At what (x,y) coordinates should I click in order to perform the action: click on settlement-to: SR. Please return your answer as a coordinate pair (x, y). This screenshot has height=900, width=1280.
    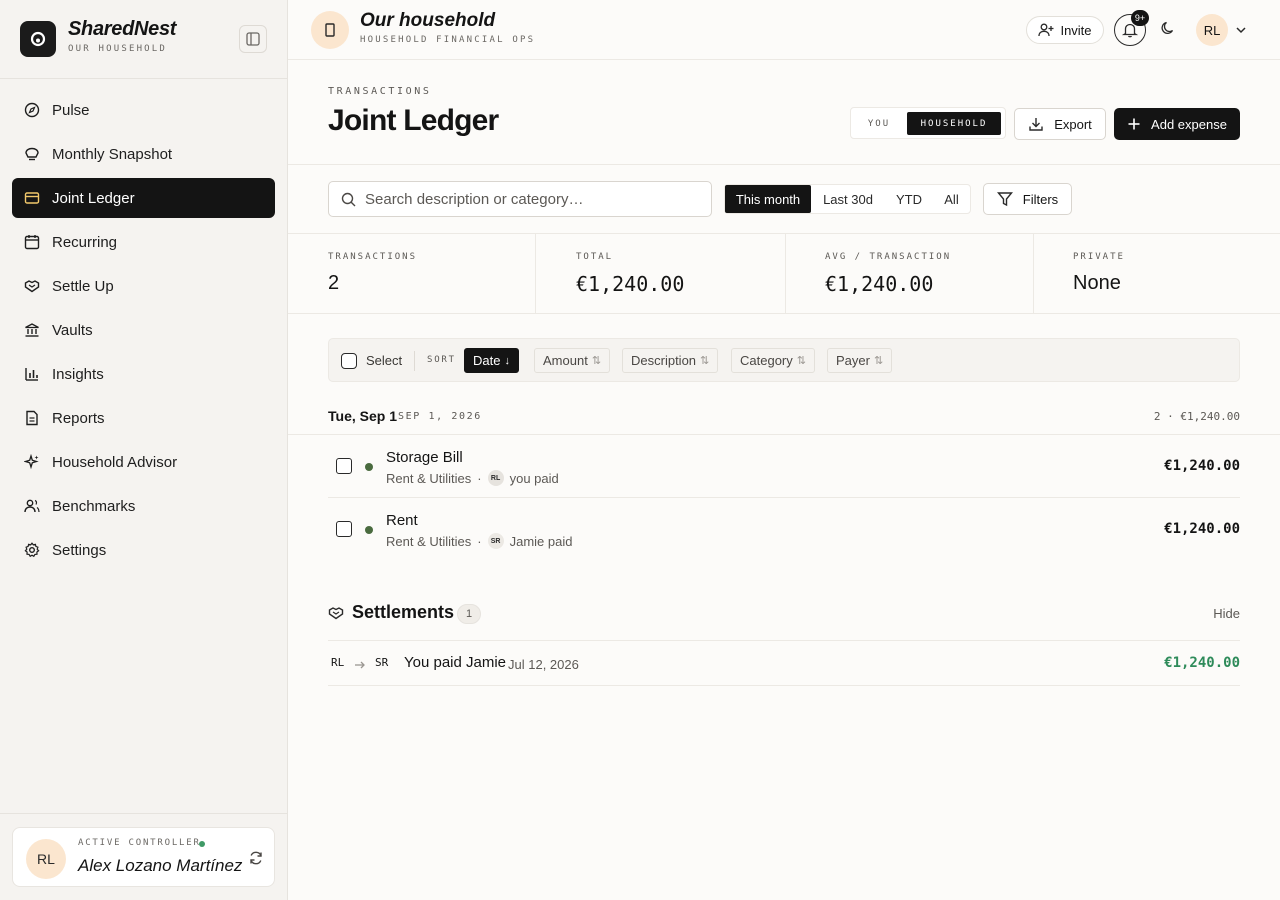
    Looking at the image, I should click on (382, 662).